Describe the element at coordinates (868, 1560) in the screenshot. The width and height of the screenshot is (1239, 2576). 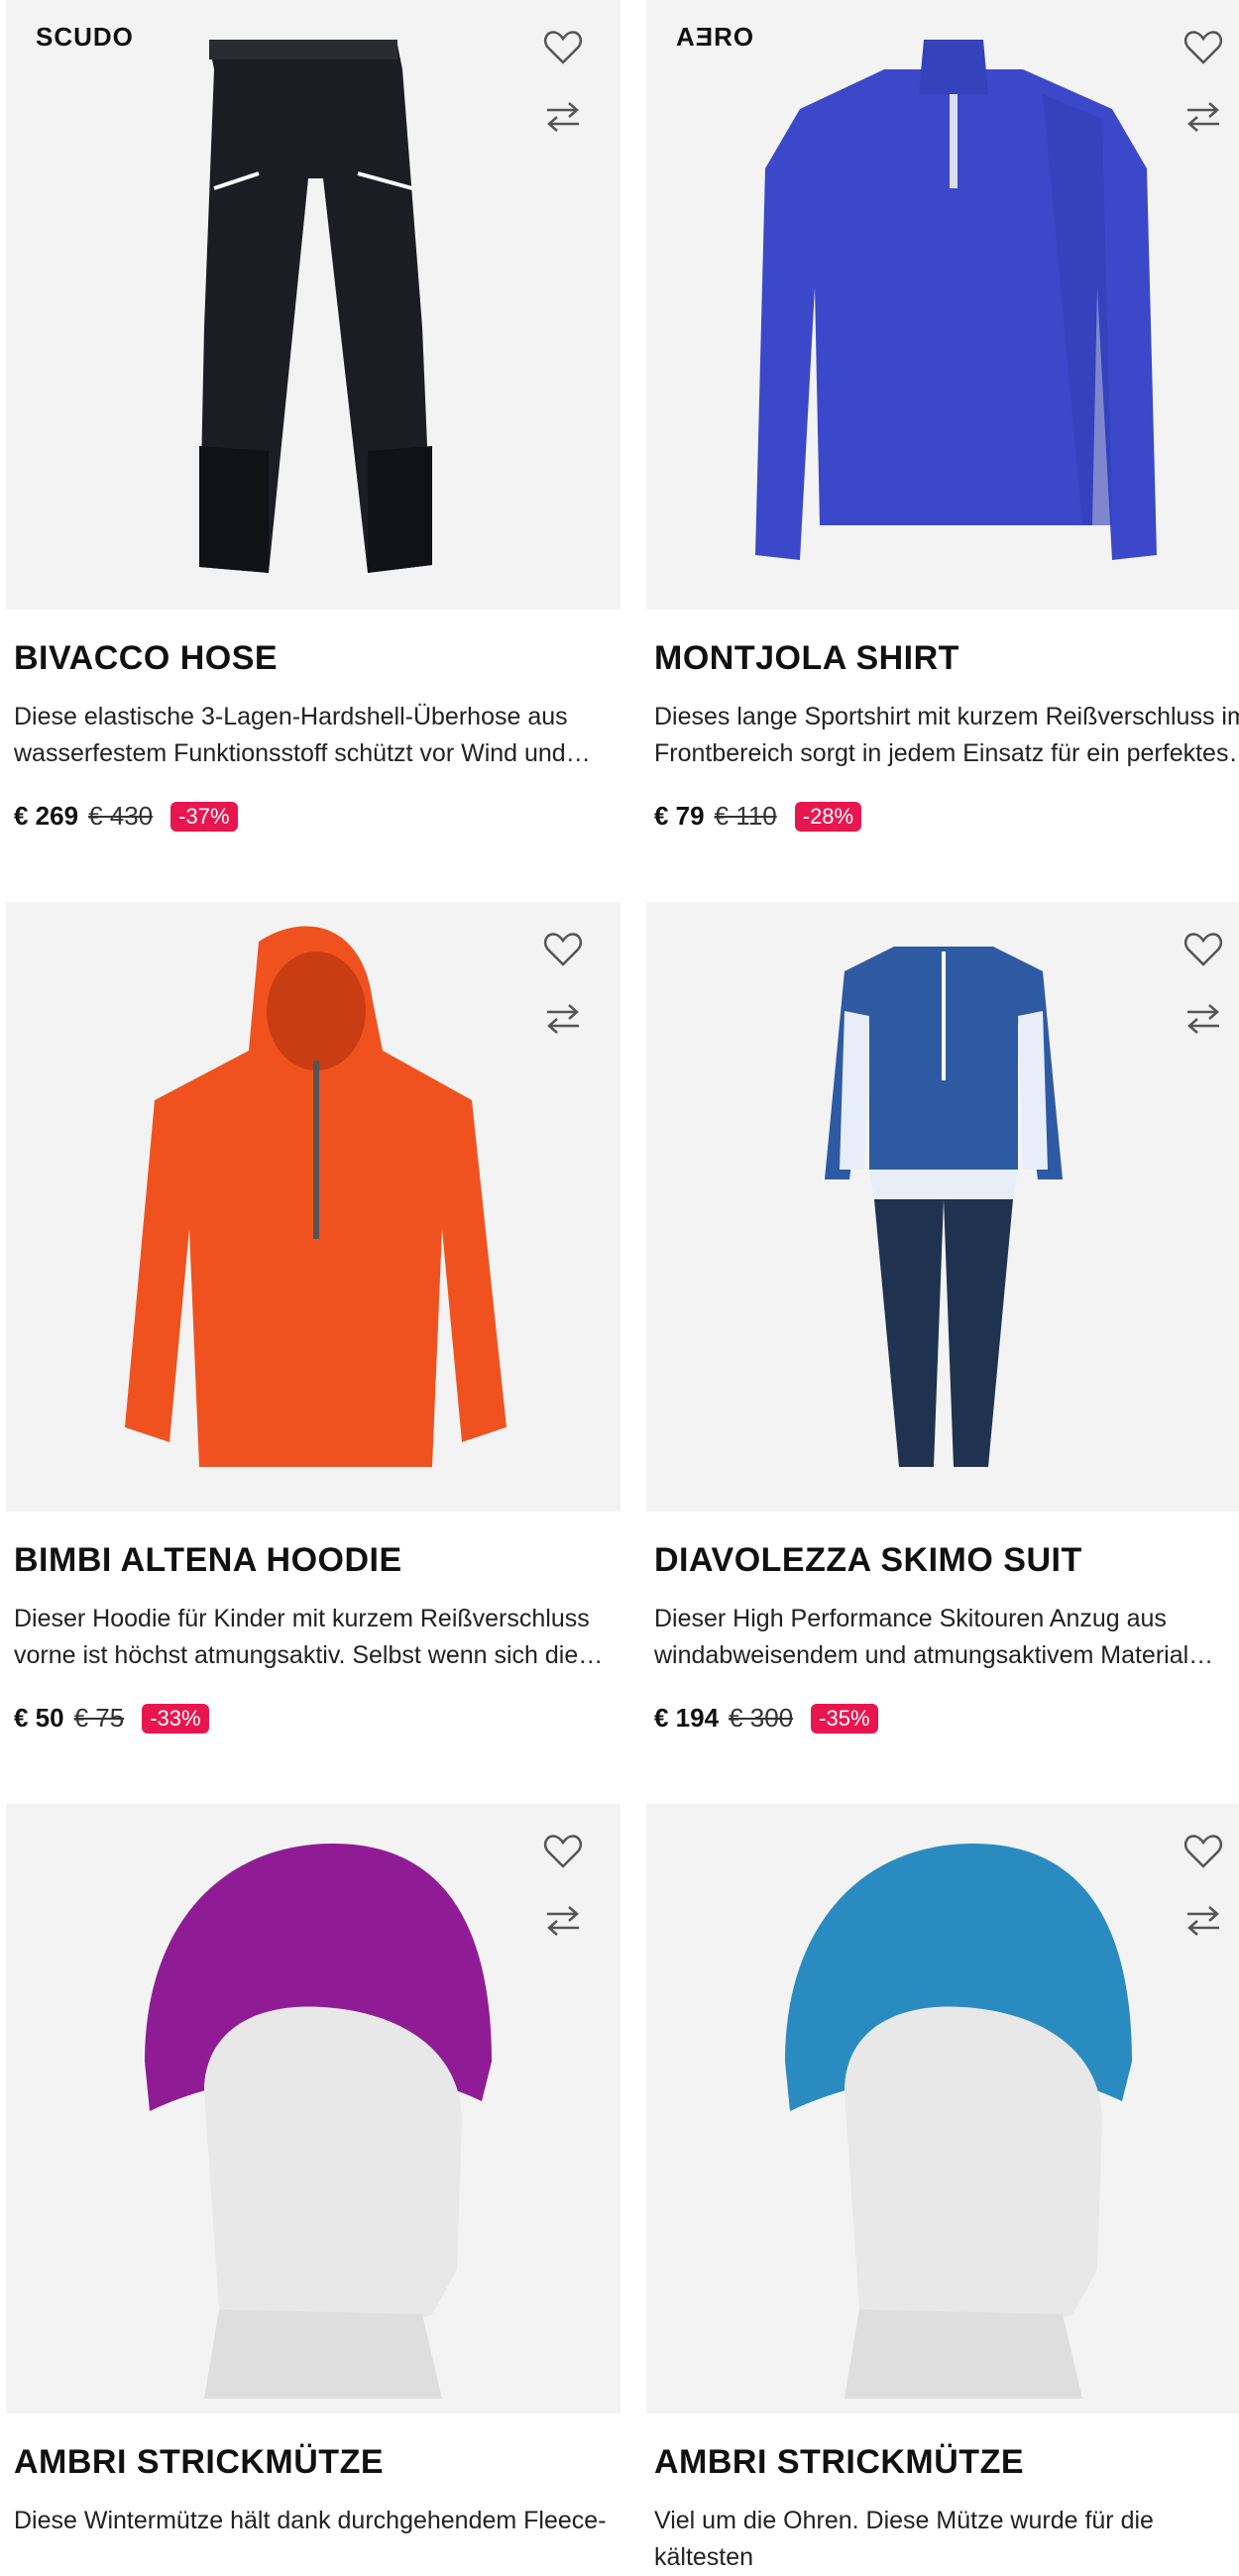
I see `product-title: DIAVOLEZZA SKIMO SUIT` at that location.